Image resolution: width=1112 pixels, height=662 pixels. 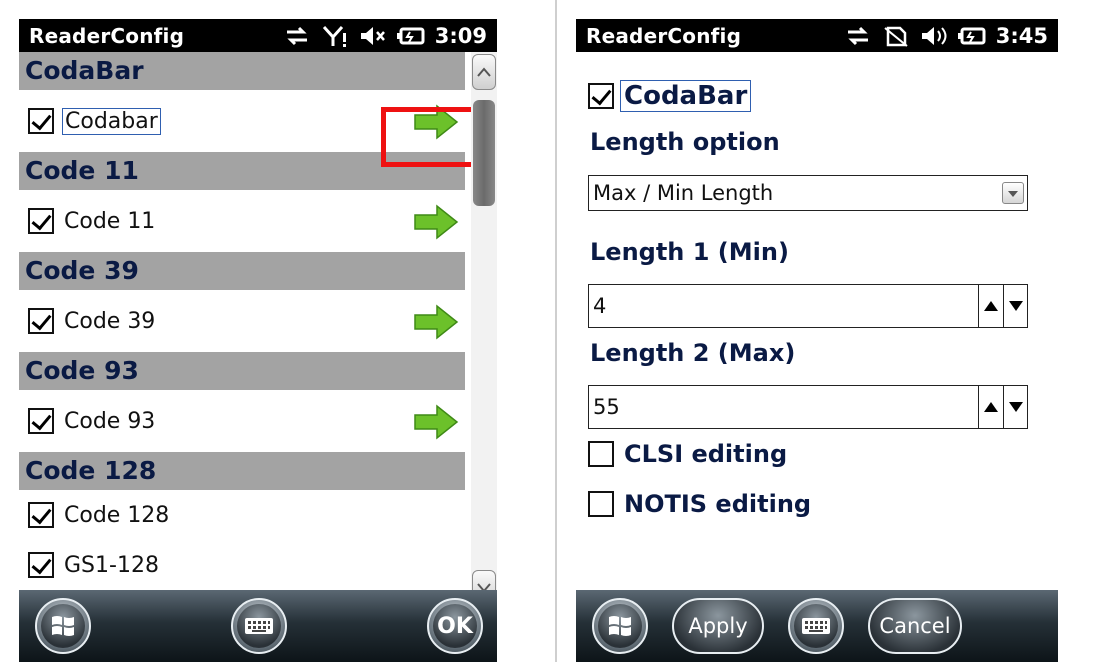 I want to click on volume-muted-icon, so click(x=372, y=35).